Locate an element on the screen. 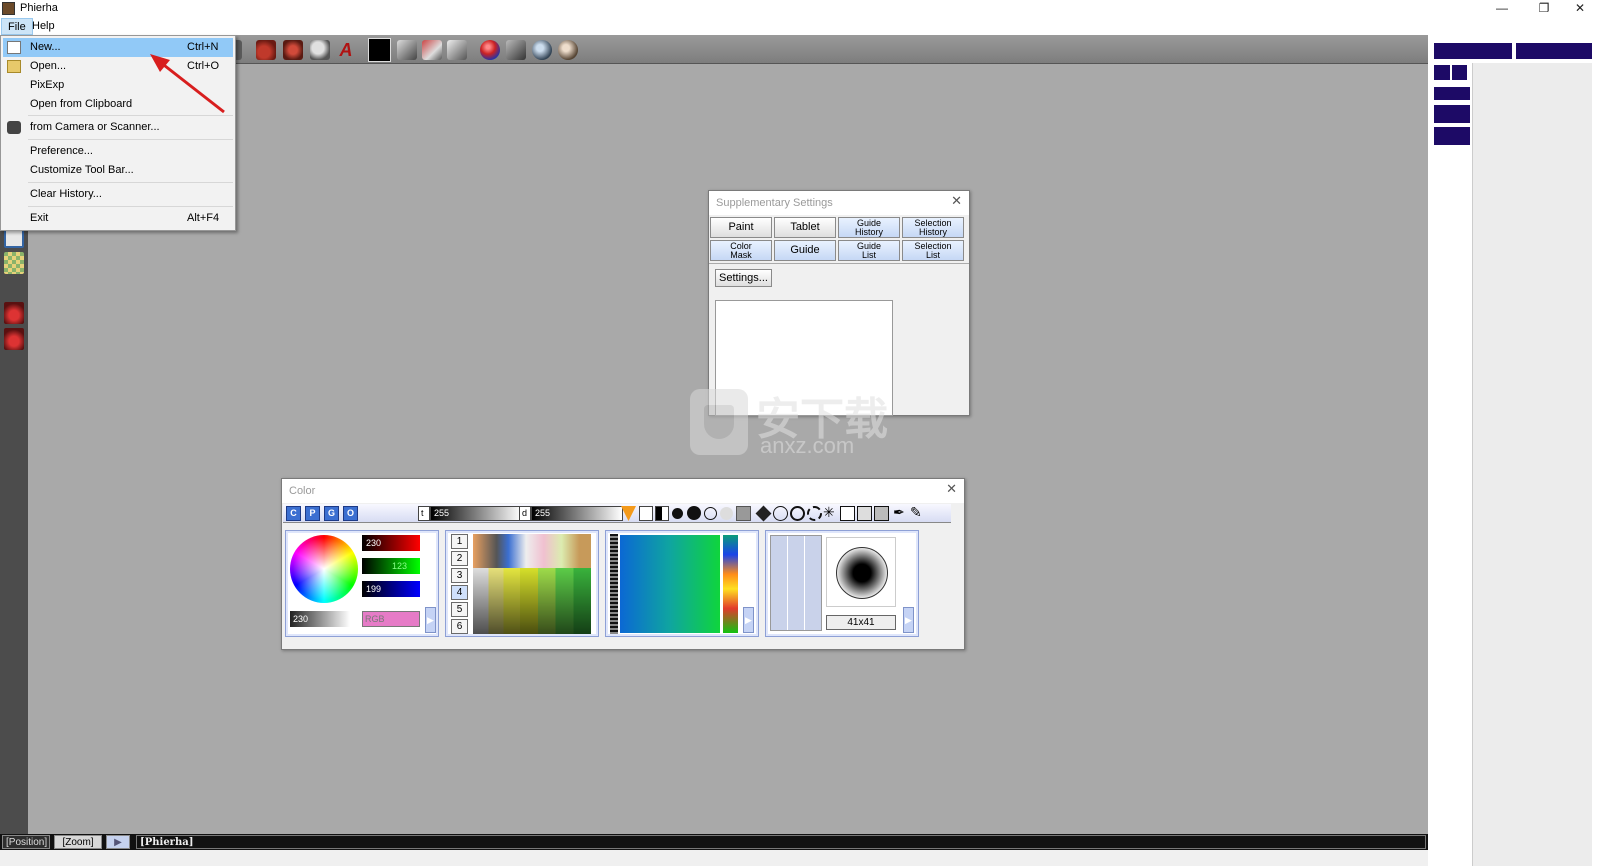 The height and width of the screenshot is (866, 1600). layer-tool-icon is located at coordinates (432, 50).